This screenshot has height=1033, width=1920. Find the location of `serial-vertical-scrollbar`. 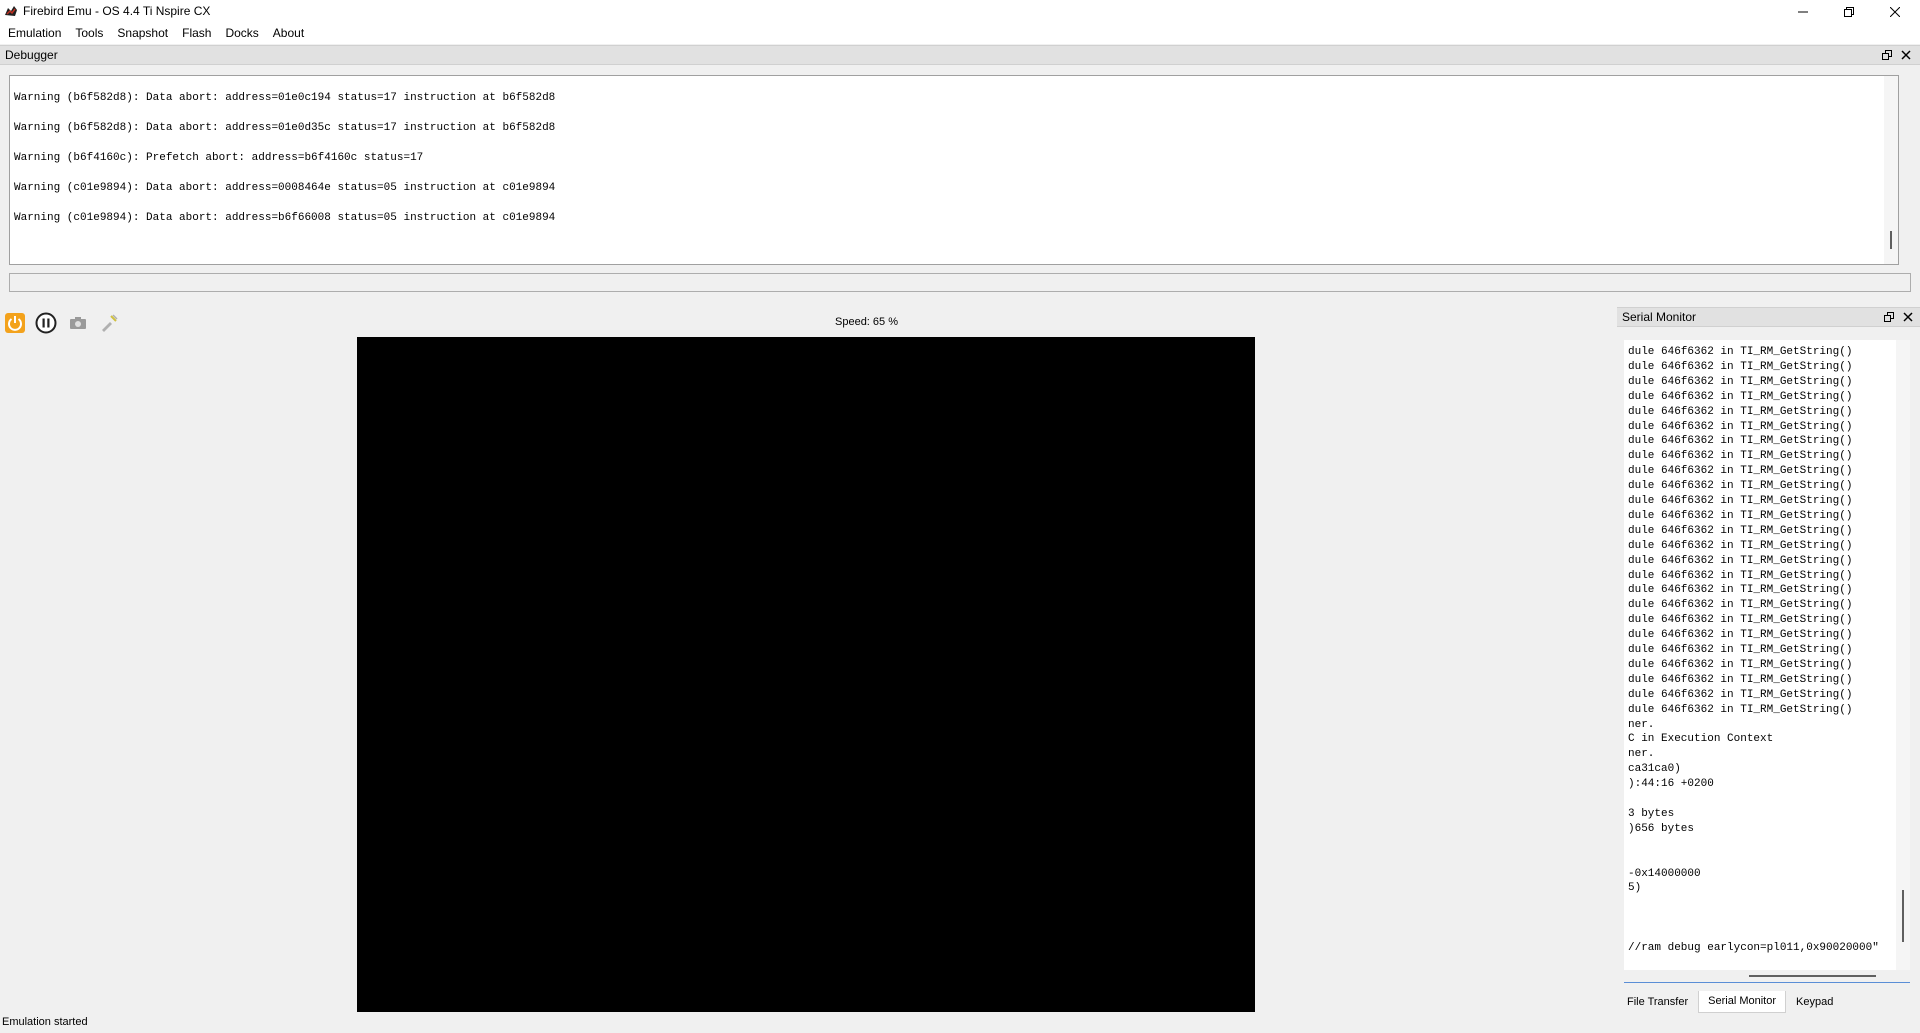

serial-vertical-scrollbar is located at coordinates (1903, 660).